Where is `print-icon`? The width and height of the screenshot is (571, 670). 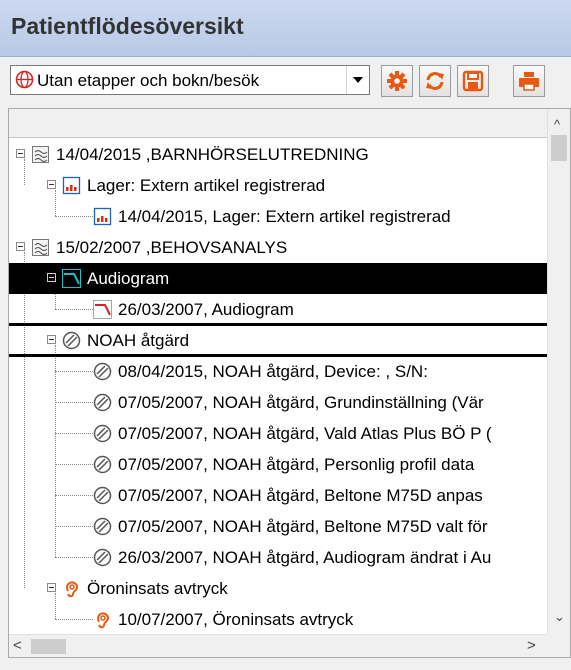 print-icon is located at coordinates (529, 81).